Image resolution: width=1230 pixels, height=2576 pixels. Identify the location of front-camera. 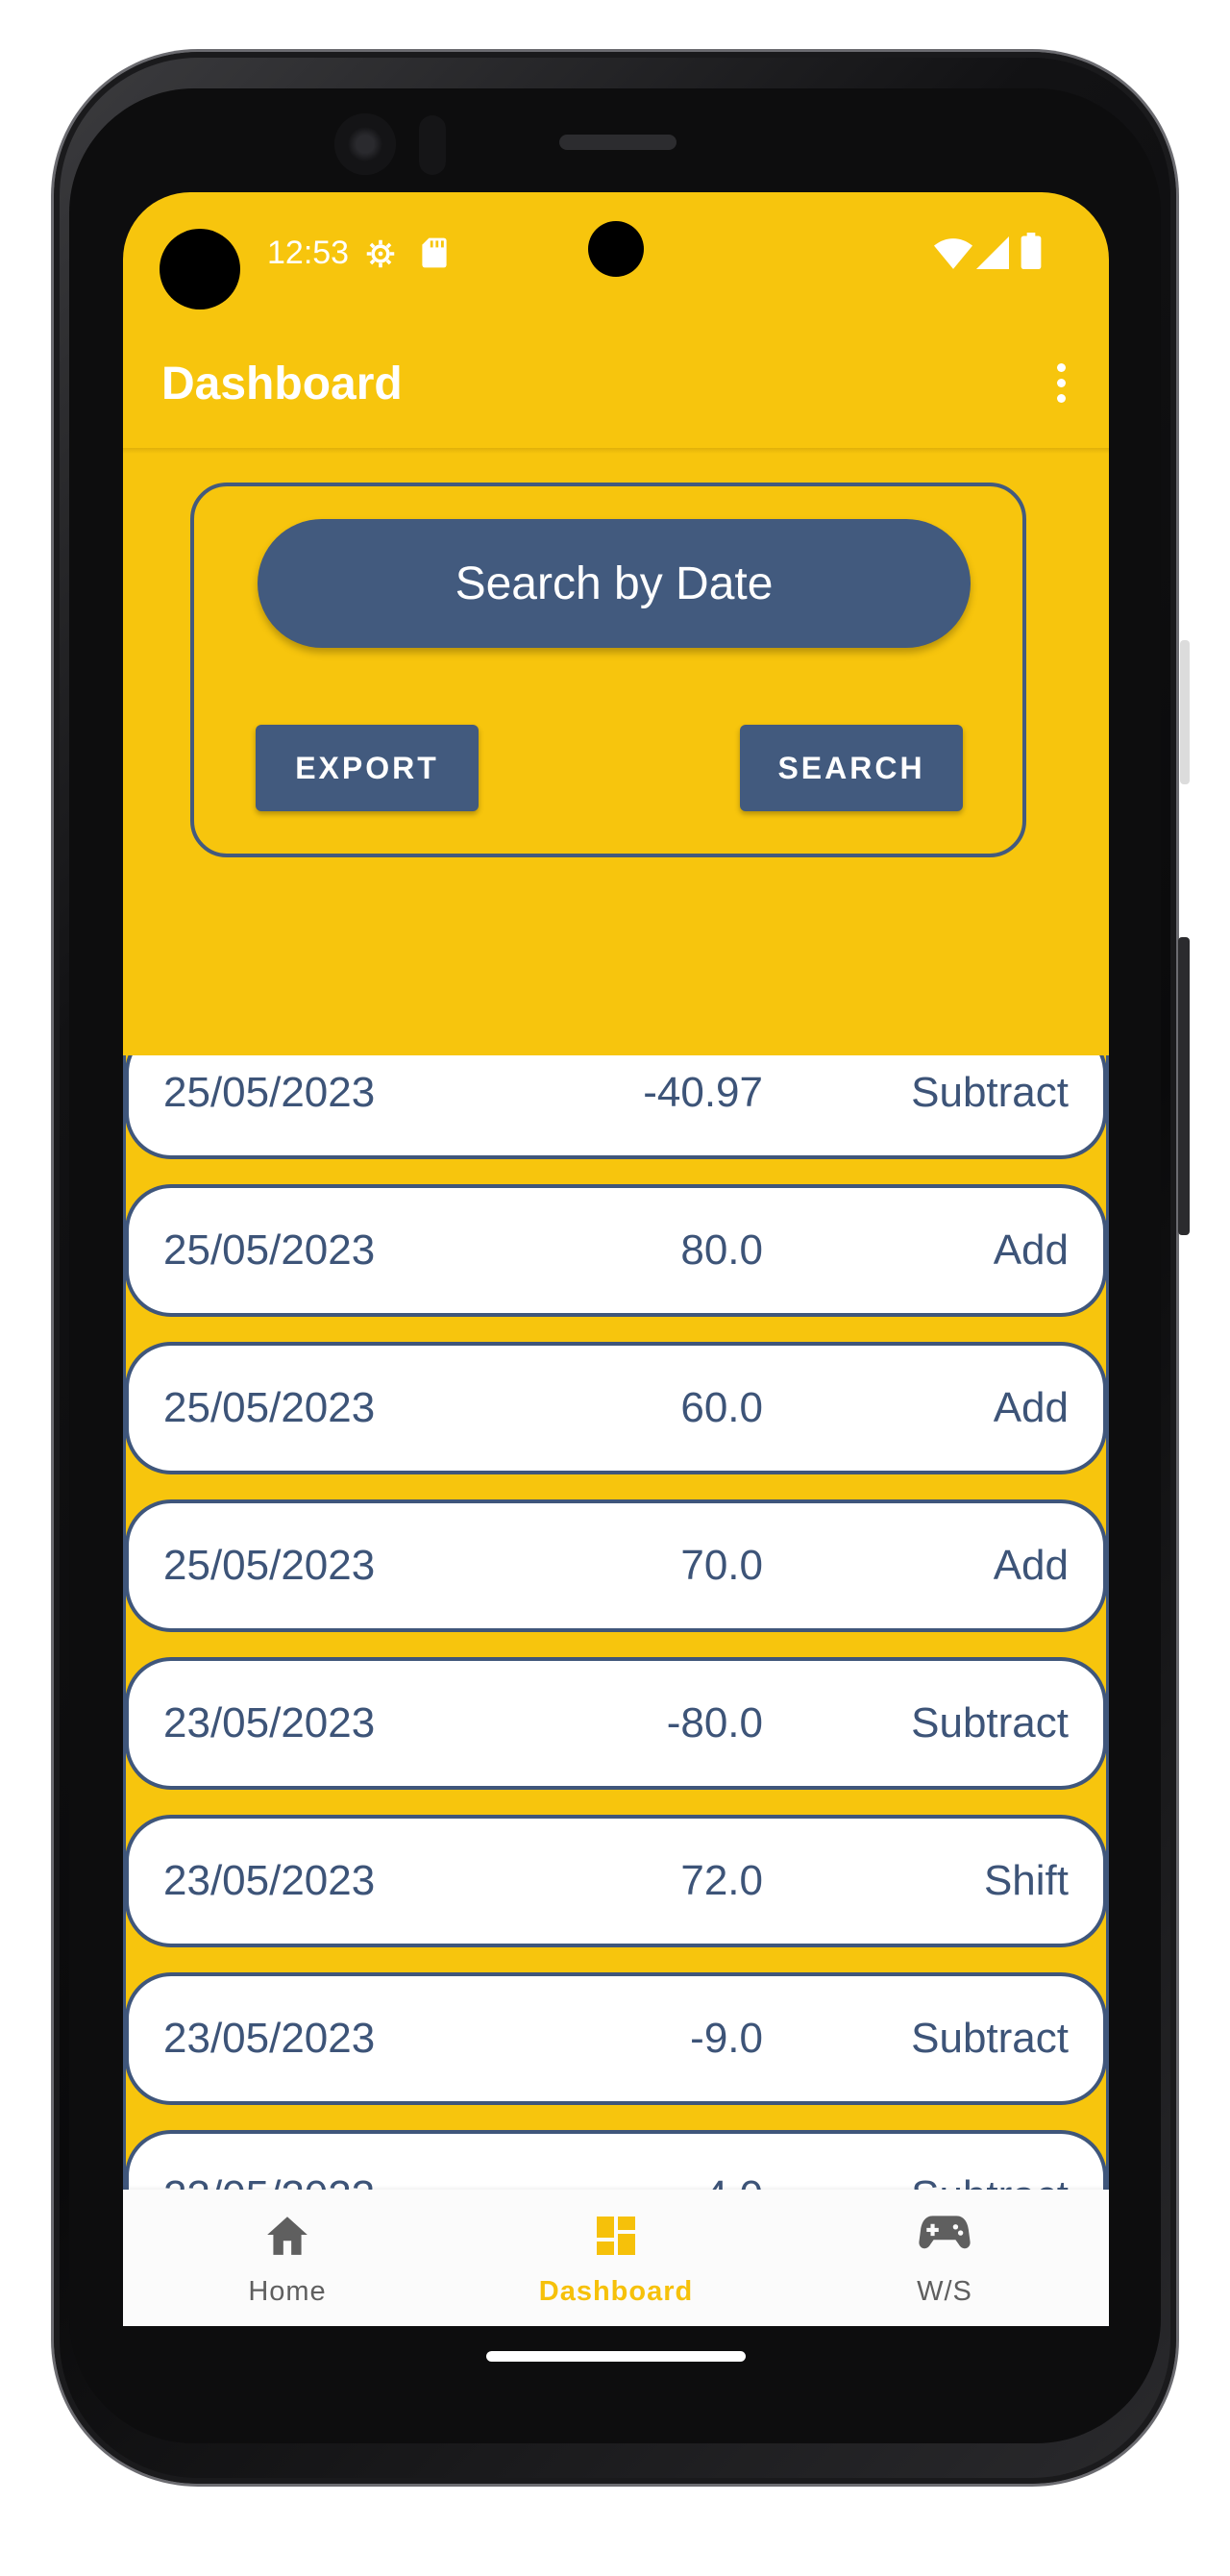
(365, 144).